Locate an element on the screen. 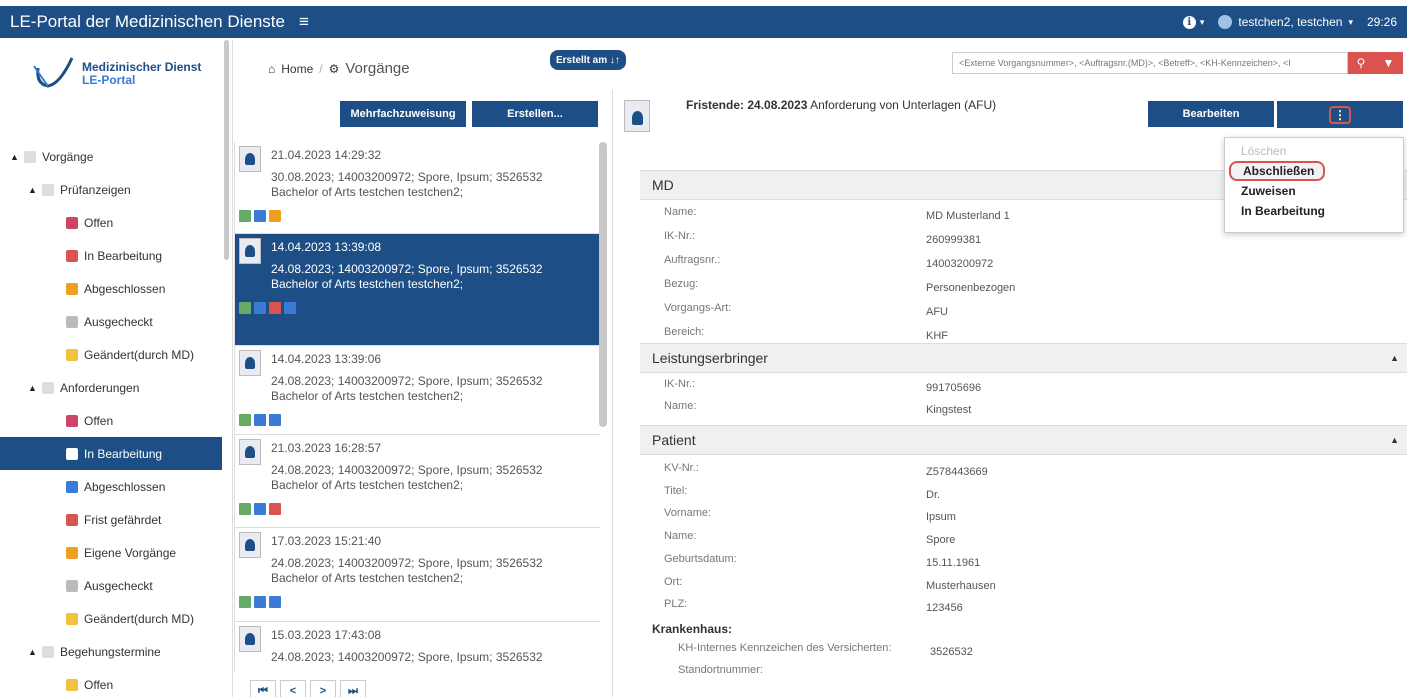 This screenshot has width=1407, height=697. first-page-icon: ⏮ is located at coordinates (263, 688).